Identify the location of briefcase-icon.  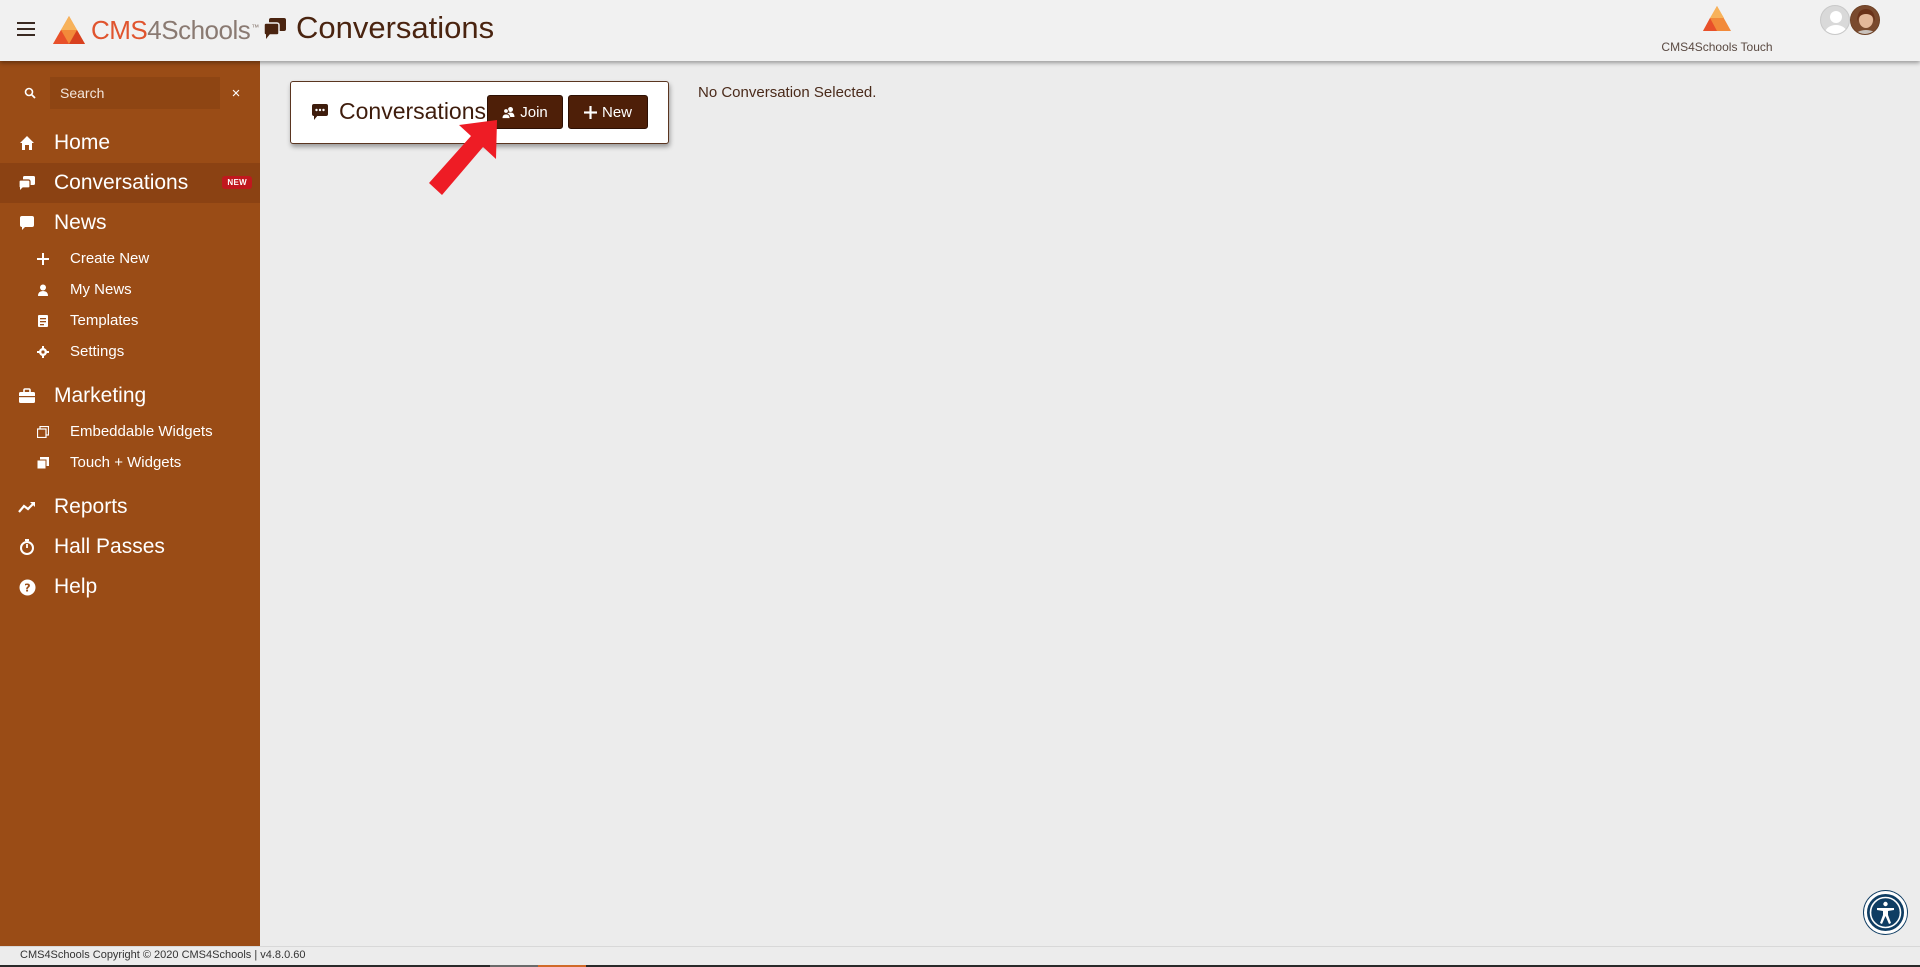
(27, 396).